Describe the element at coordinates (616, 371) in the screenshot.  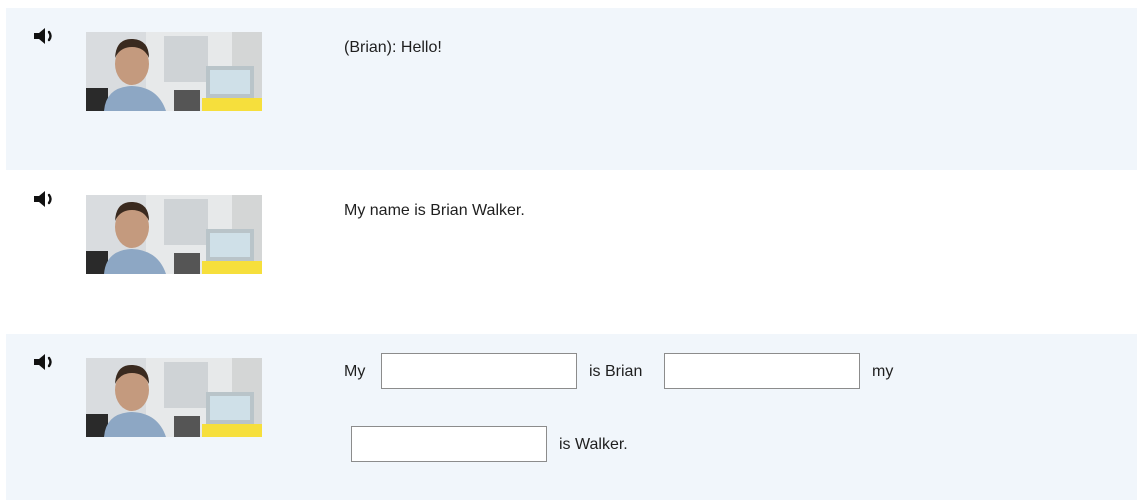
I see `cloze-word-is-brian: is Brian` at that location.